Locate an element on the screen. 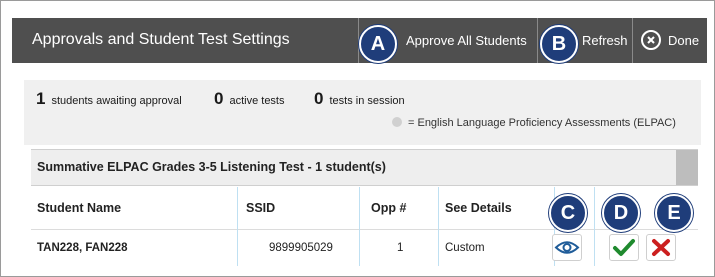 The width and height of the screenshot is (715, 277). awaiting-label: students awaiting approval is located at coordinates (116, 101).